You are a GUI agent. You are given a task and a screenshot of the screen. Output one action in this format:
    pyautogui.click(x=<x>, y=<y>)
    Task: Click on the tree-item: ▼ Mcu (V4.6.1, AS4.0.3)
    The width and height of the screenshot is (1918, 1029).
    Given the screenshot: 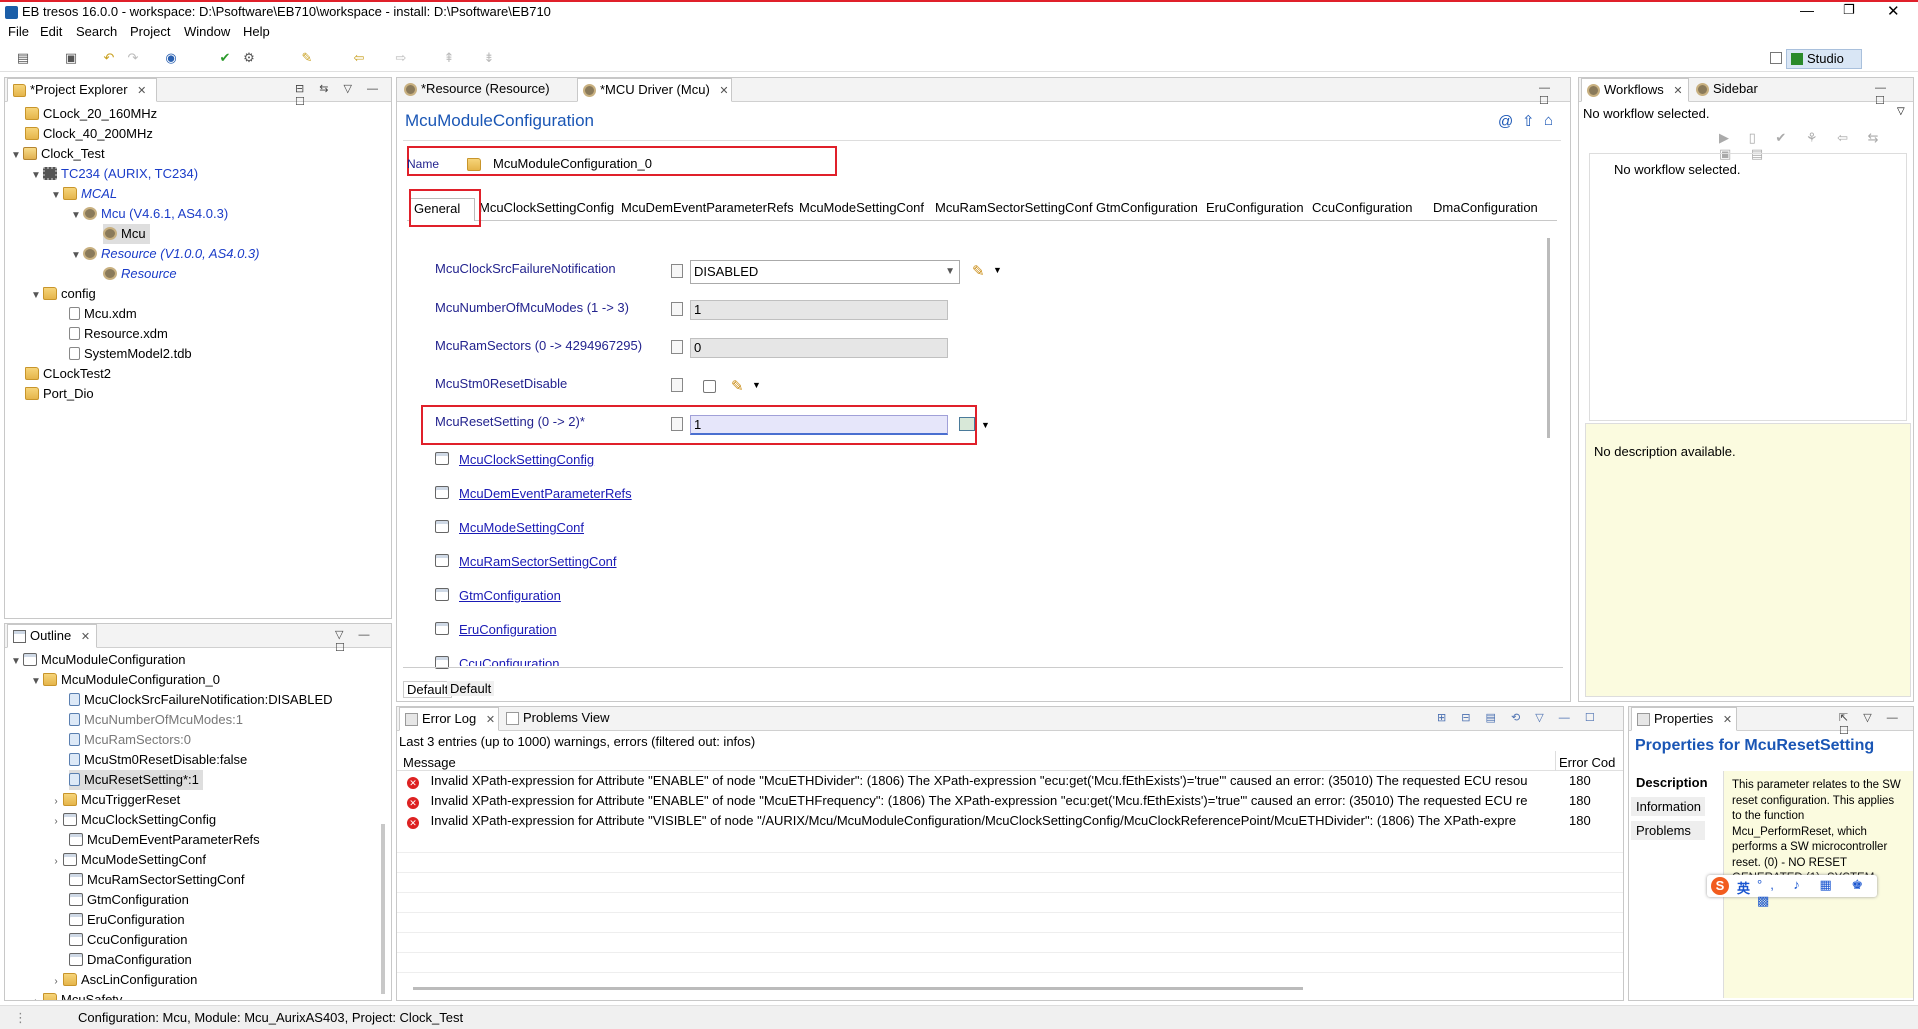 What is the action you would take?
    pyautogui.click(x=148, y=214)
    